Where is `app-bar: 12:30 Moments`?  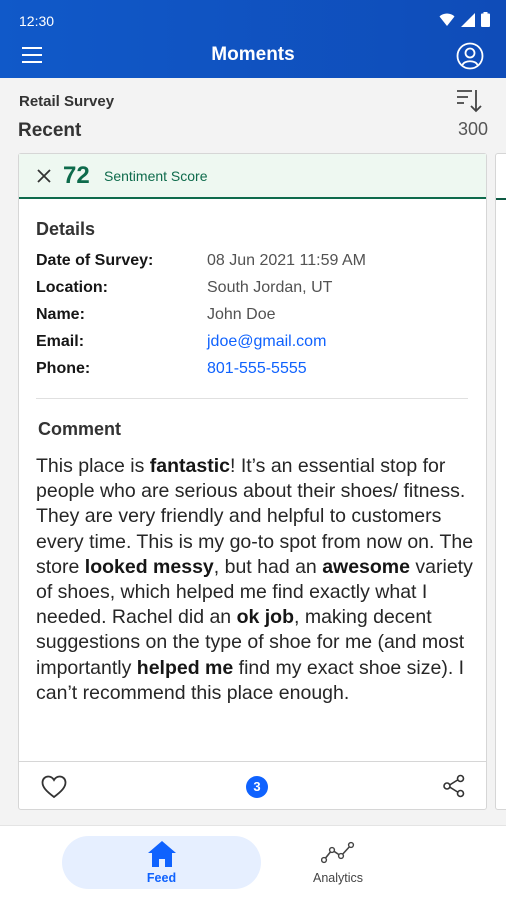
app-bar: 12:30 Moments is located at coordinates (253, 39).